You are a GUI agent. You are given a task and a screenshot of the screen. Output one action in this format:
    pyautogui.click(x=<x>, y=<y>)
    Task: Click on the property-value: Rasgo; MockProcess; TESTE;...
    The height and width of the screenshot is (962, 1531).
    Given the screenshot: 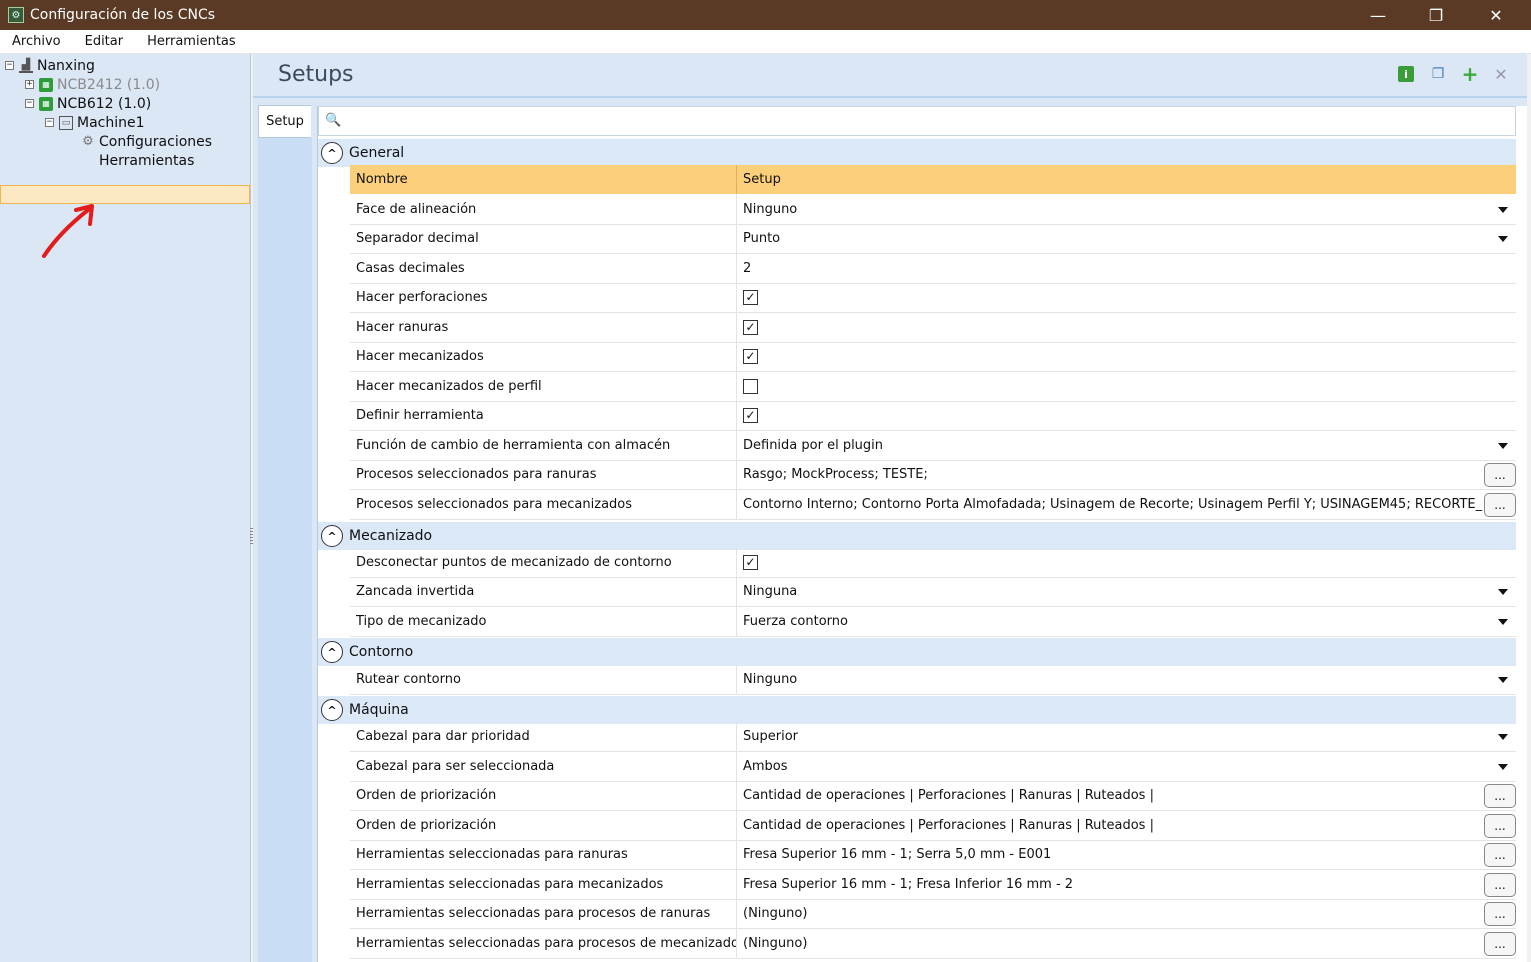 What is the action you would take?
    pyautogui.click(x=1126, y=474)
    